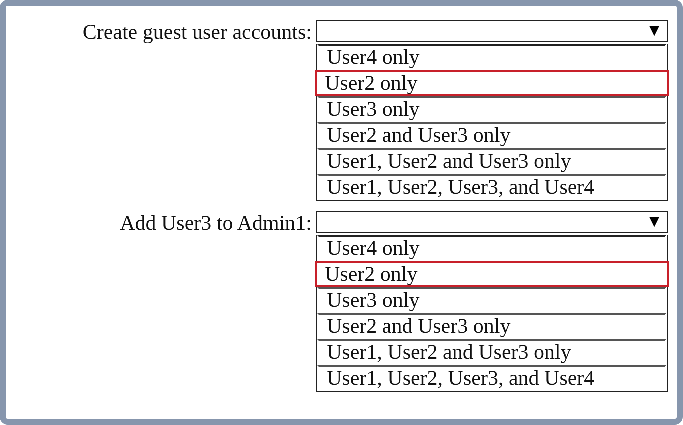 The height and width of the screenshot is (425, 683). Describe the element at coordinates (197, 32) in the screenshot. I see `question-label: Create guest user accounts:` at that location.